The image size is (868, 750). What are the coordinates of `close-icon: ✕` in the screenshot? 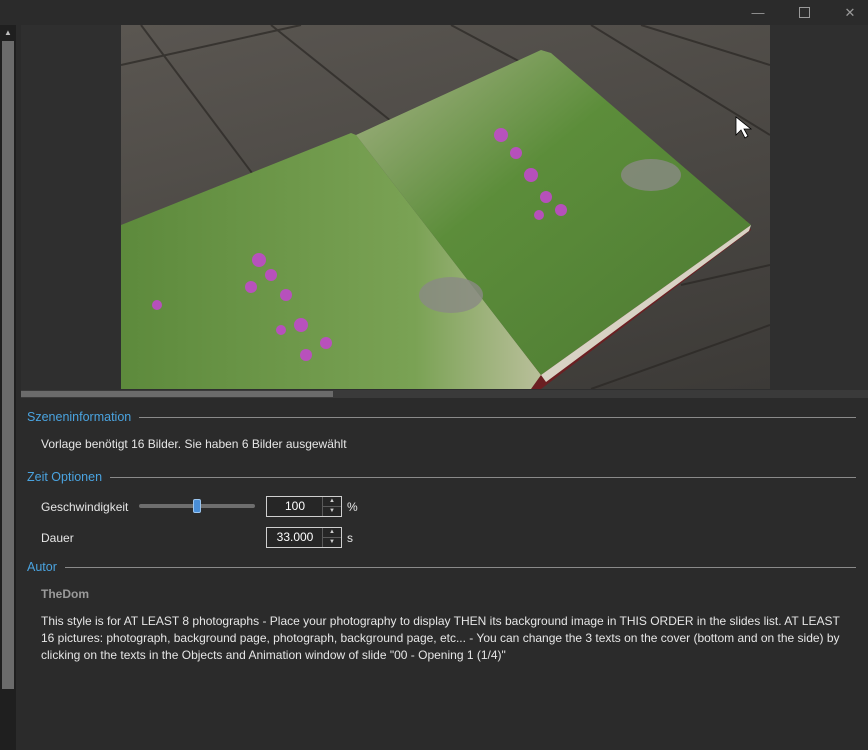 It's located at (847, 12).